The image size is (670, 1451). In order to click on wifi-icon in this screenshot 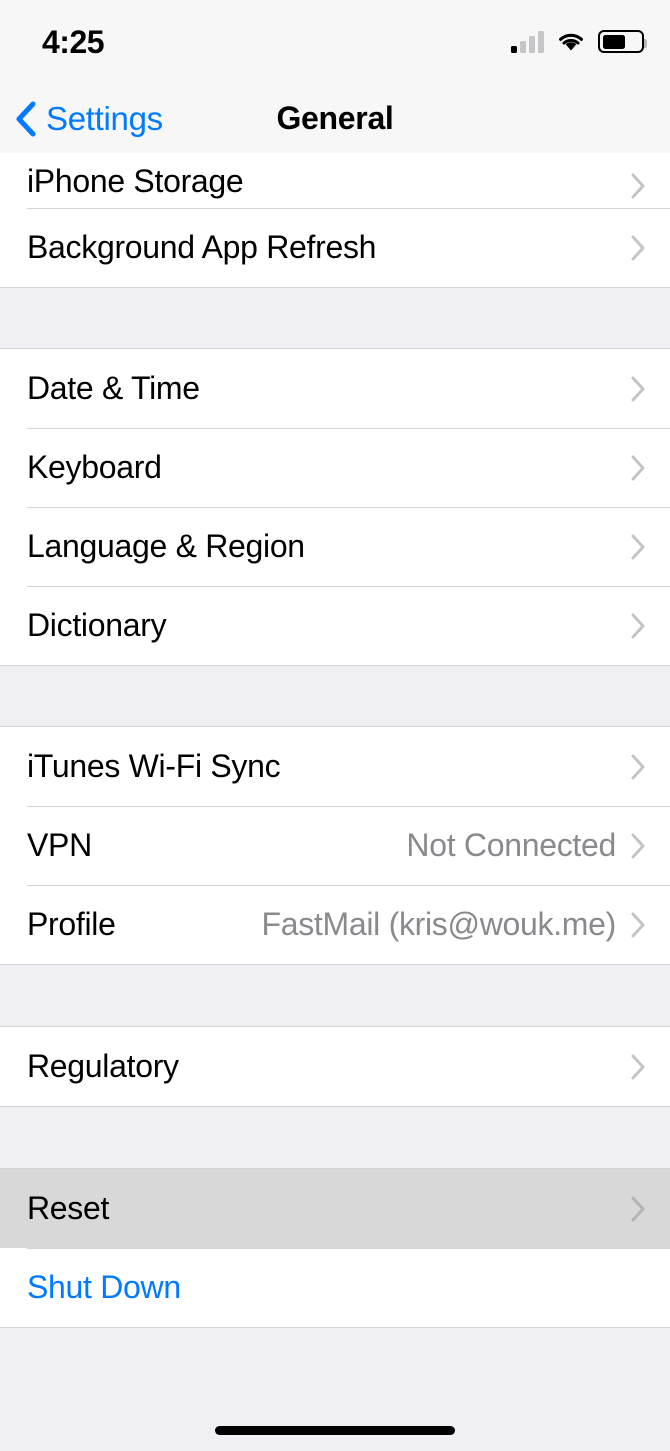, I will do `click(571, 41)`.